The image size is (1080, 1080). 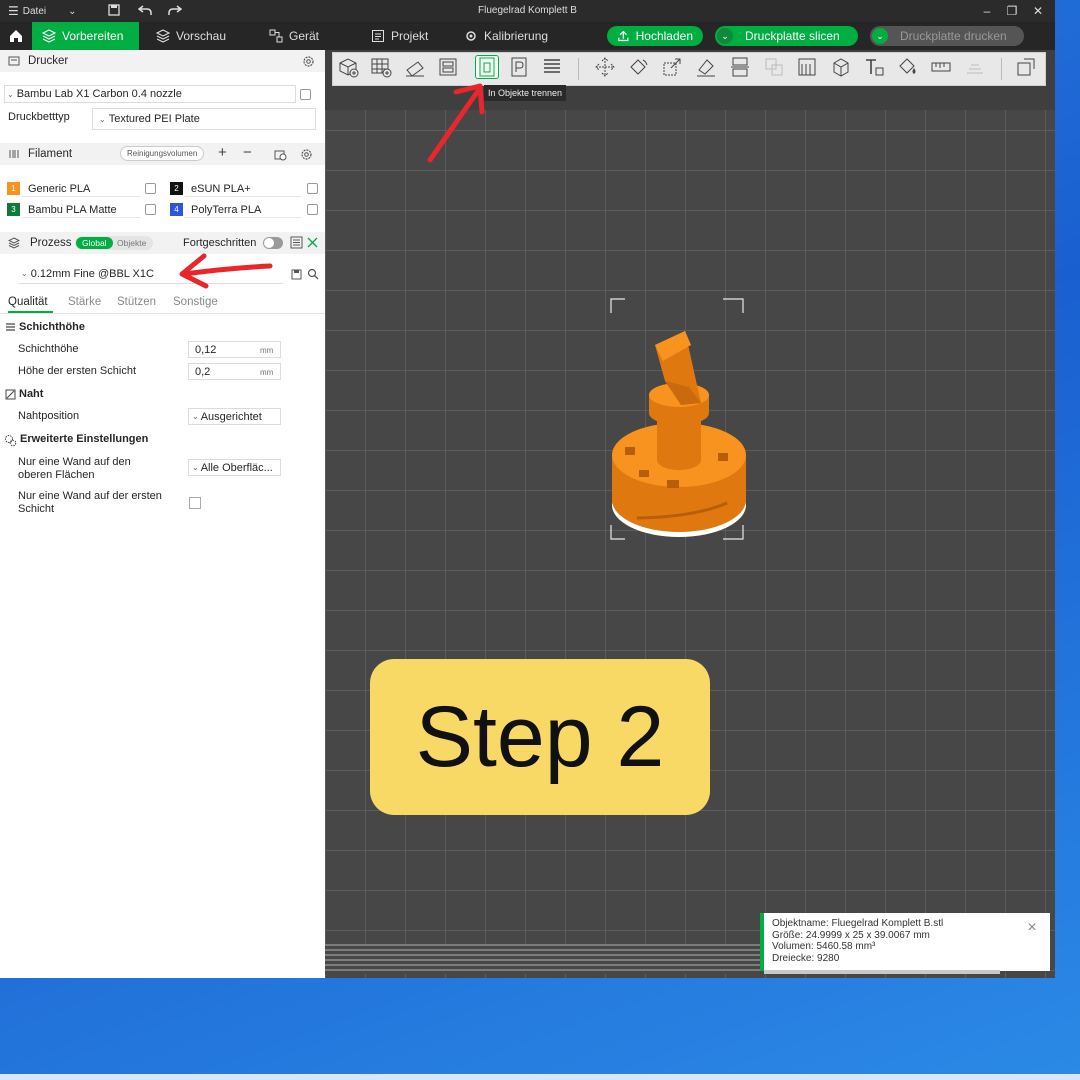 What do you see at coordinates (487, 67) in the screenshot?
I see `split-to-objects-icon` at bounding box center [487, 67].